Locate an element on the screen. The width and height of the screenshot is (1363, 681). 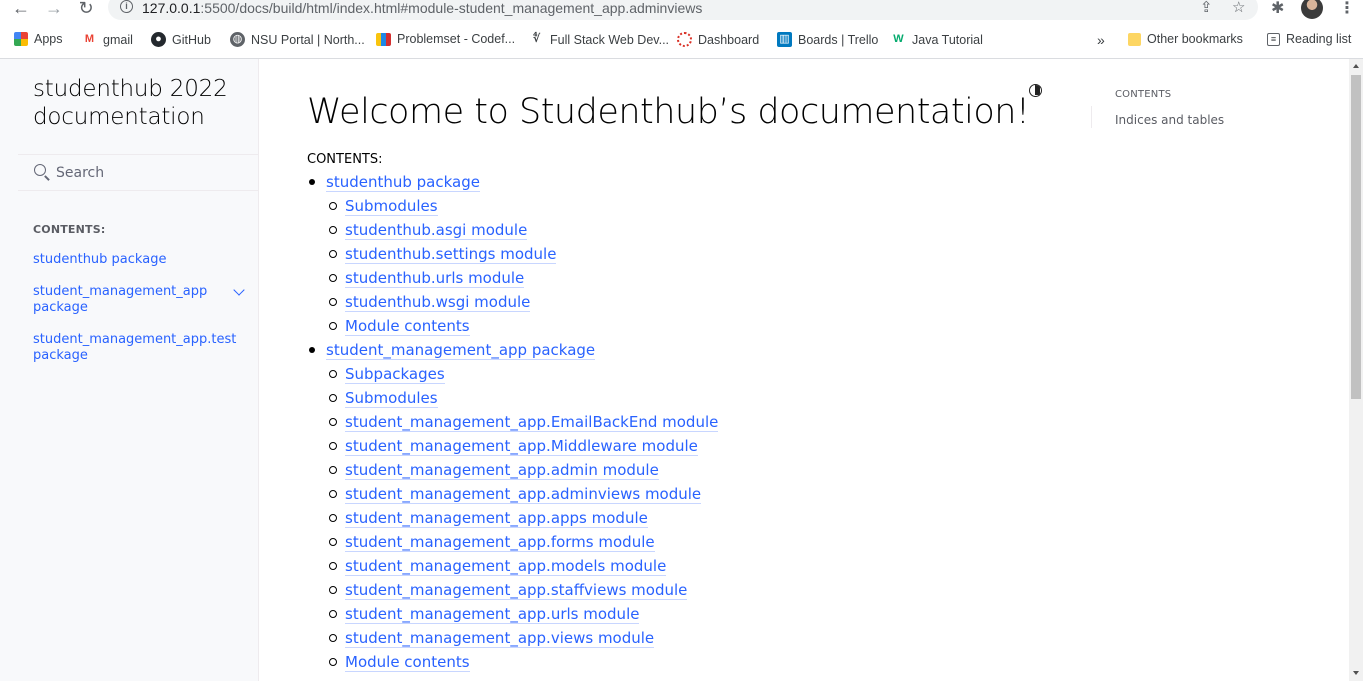
page-toc-link-indices: Indices and tables is located at coordinates (1169, 120).